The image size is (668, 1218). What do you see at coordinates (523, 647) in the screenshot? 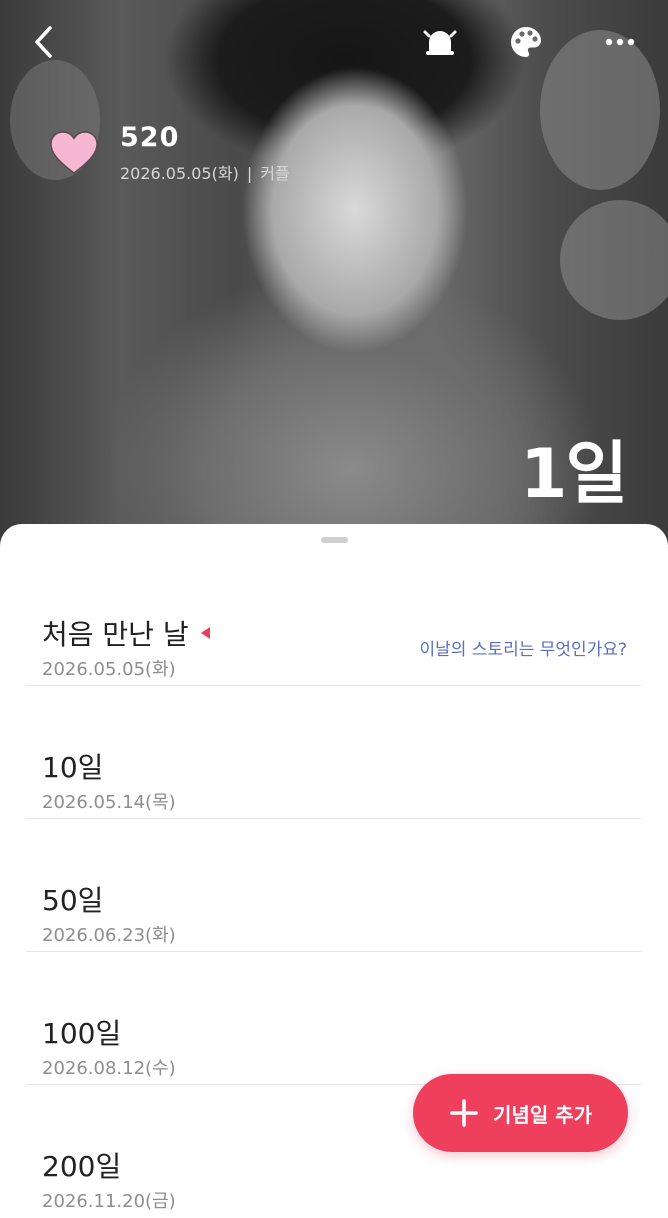
I see `story-prompt-link: 이날의 스토리는 무엇인가요?` at bounding box center [523, 647].